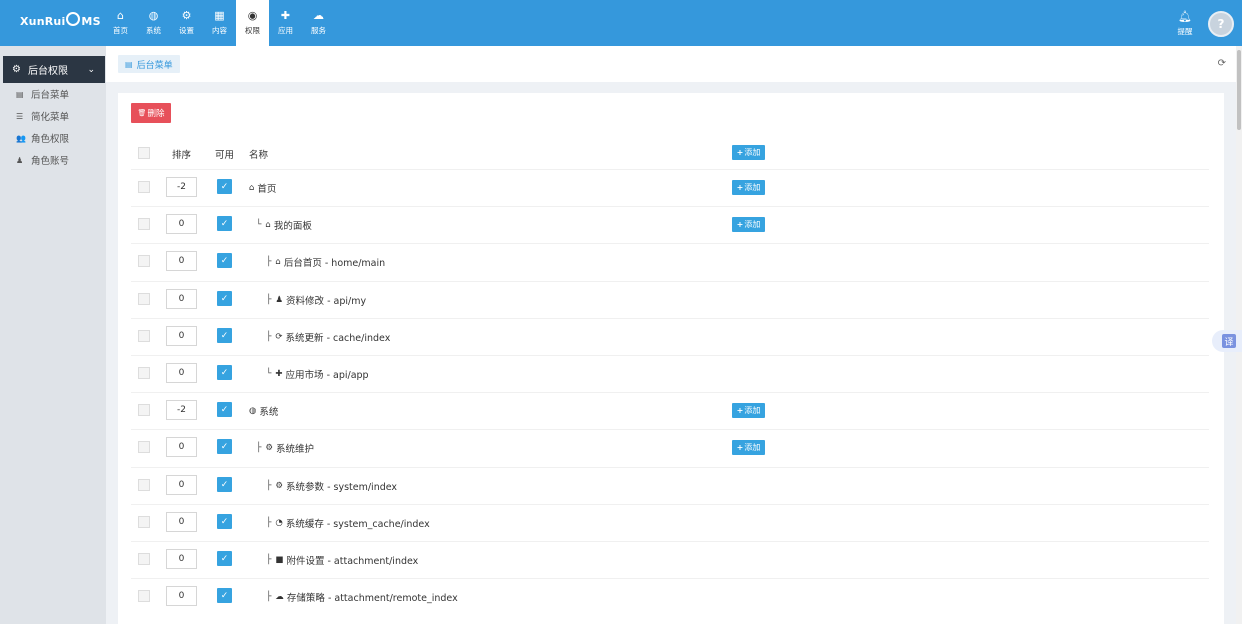 The width and height of the screenshot is (1242, 624). Describe the element at coordinates (219, 15) in the screenshot. I see `grid-icon: ▦` at that location.